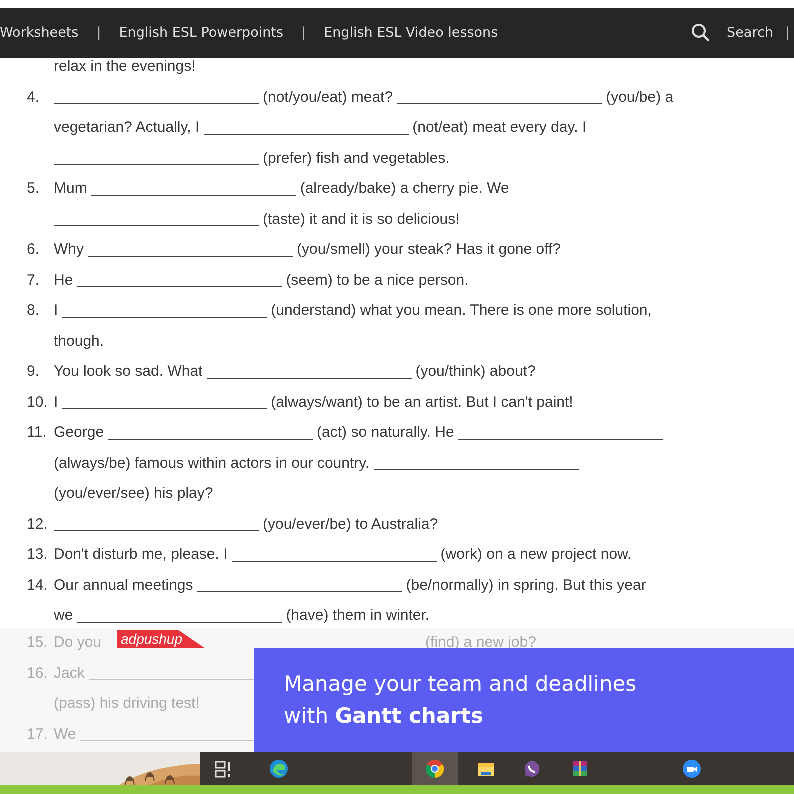 The width and height of the screenshot is (794, 794). I want to click on exercise-text: (always/want) to be an artist. But I can't paint!, so click(422, 402).